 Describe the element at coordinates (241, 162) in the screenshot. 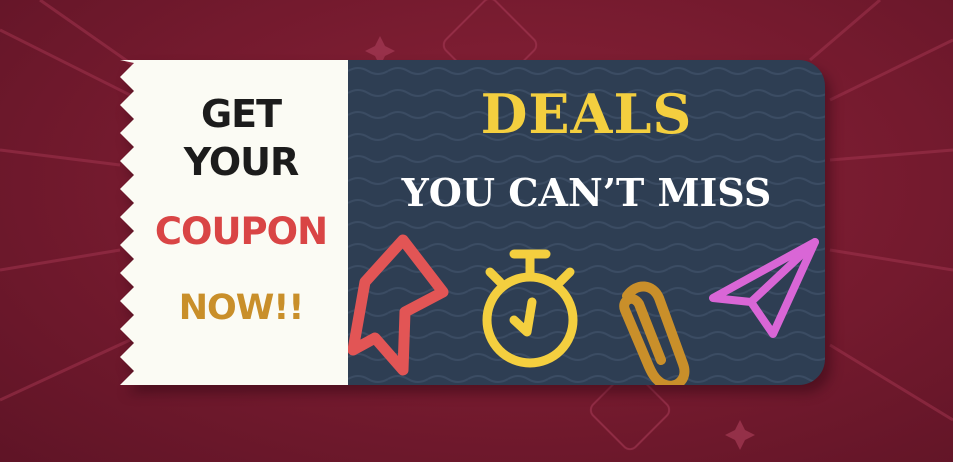

I see `stub-line-your: YOUR` at that location.